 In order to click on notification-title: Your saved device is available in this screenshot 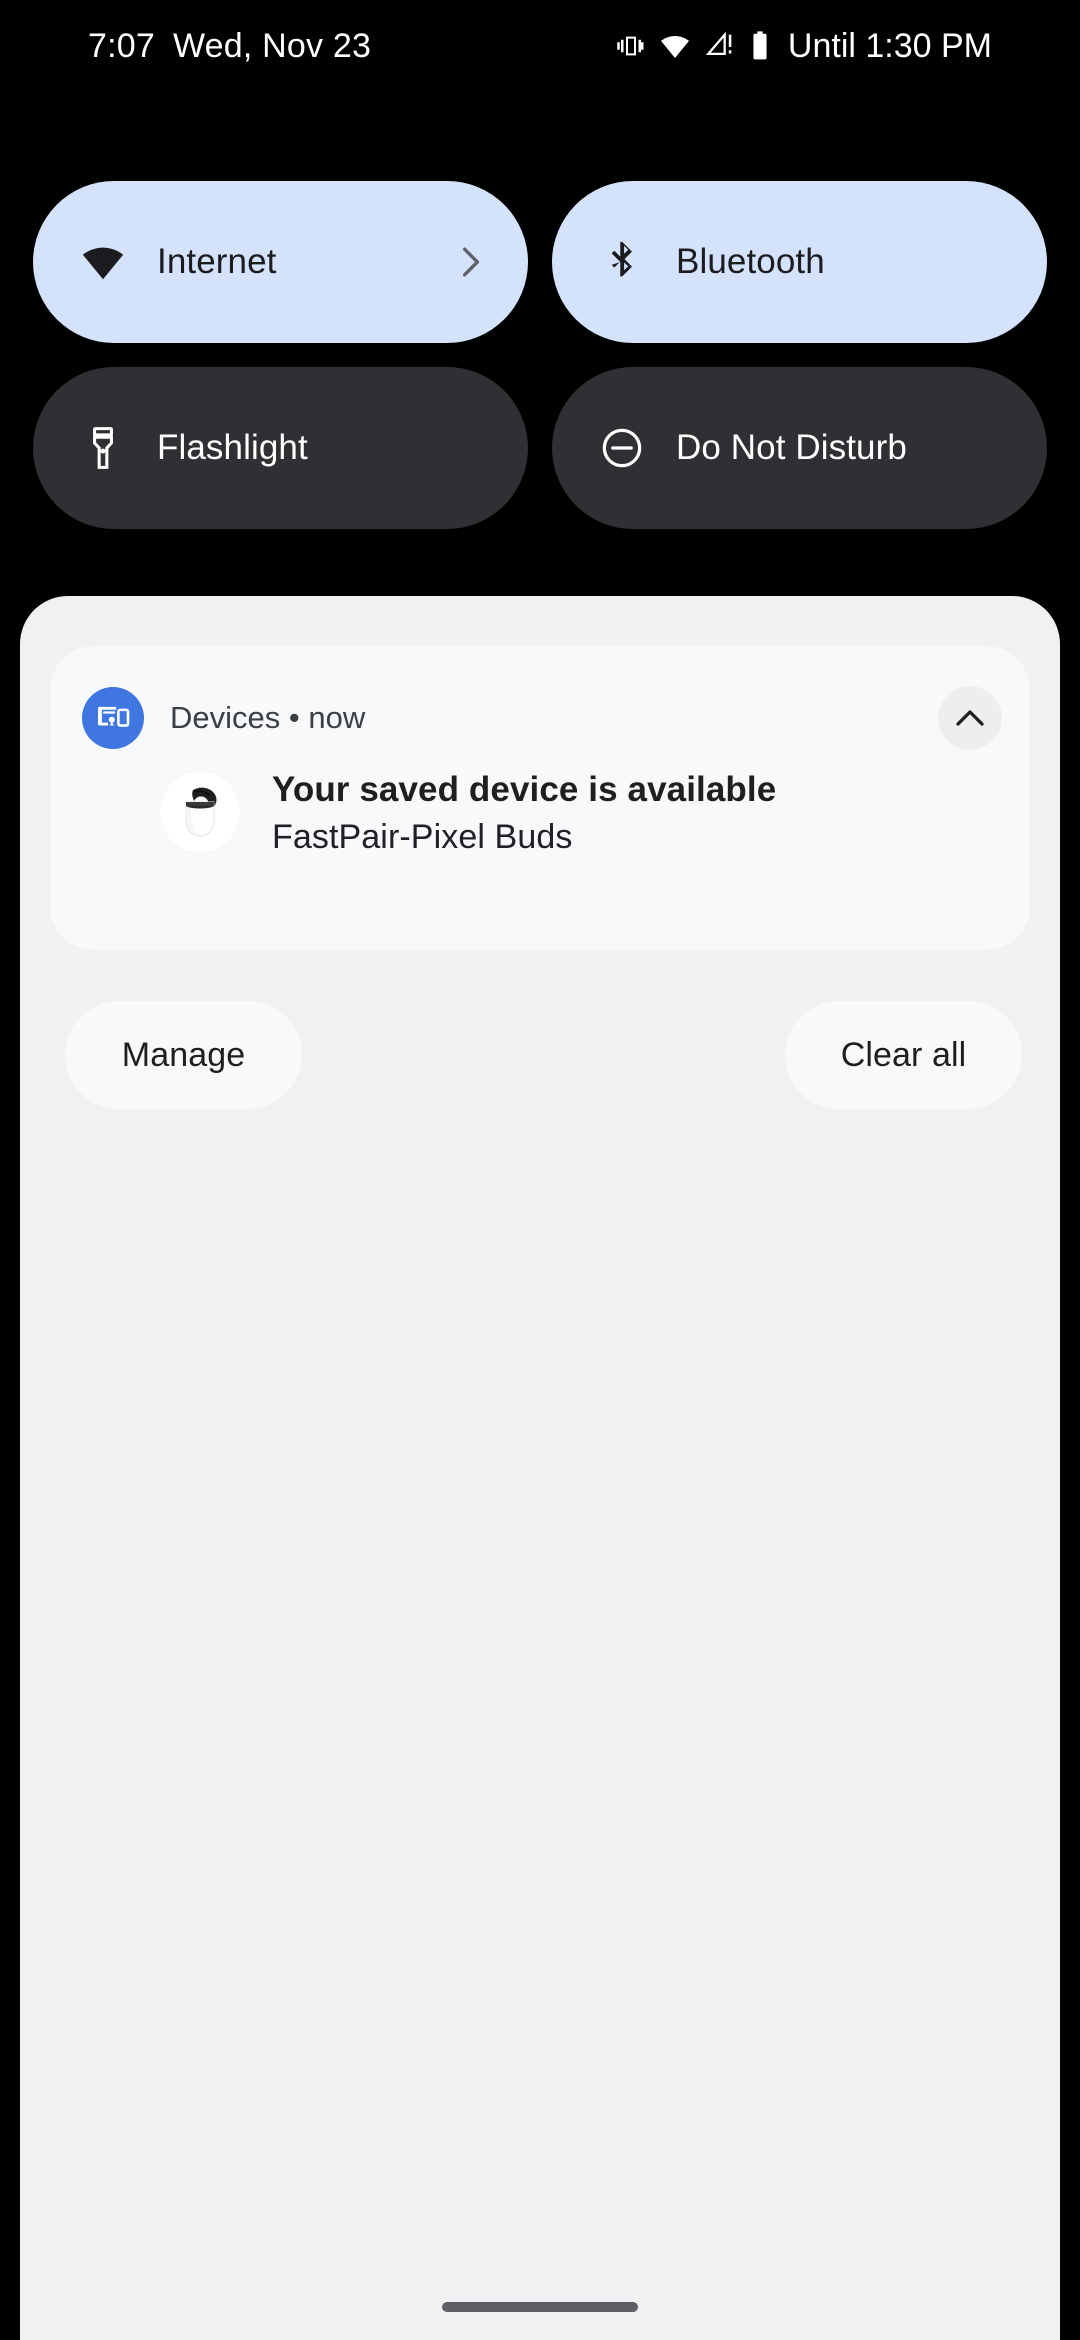, I will do `click(524, 789)`.